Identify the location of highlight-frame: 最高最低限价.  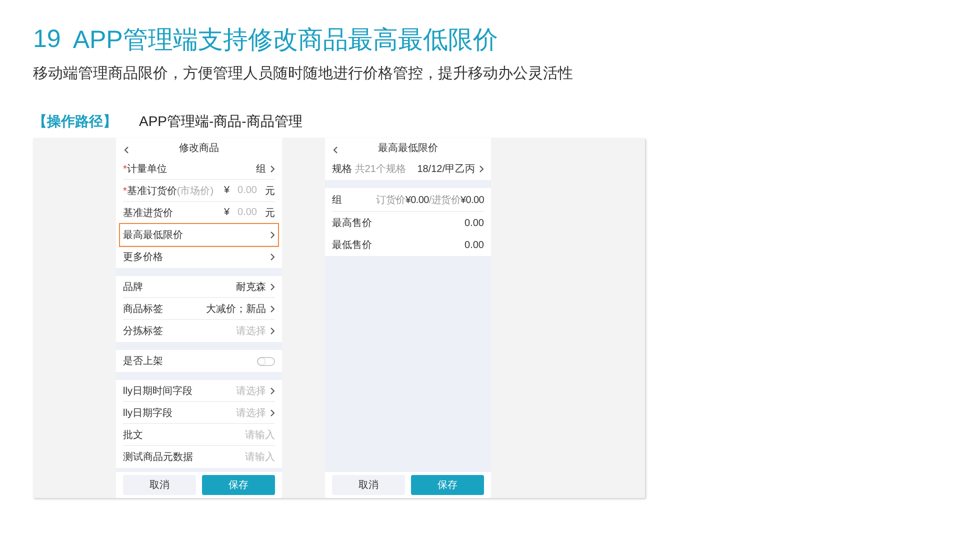
(199, 235).